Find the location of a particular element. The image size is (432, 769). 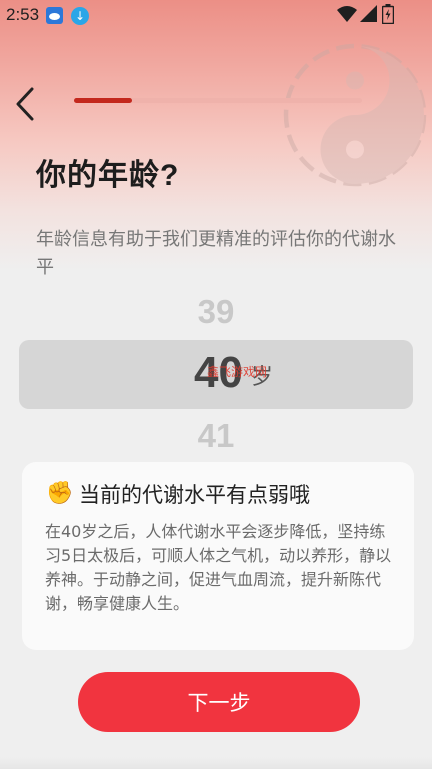

step-progress-bar is located at coordinates (218, 100).